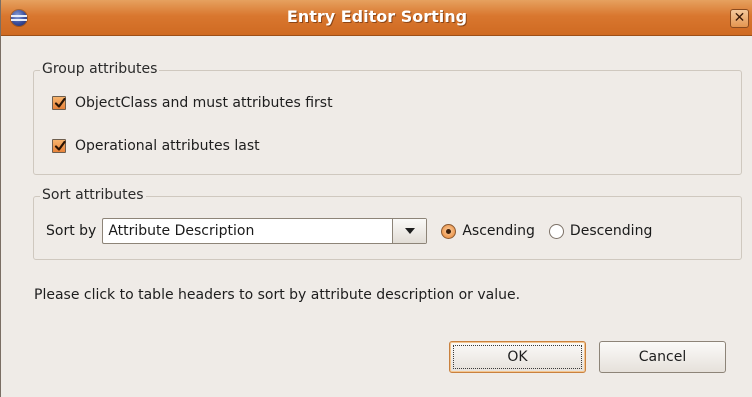 The image size is (752, 397). I want to click on window-title: Entry Editor Sorting, so click(377, 16).